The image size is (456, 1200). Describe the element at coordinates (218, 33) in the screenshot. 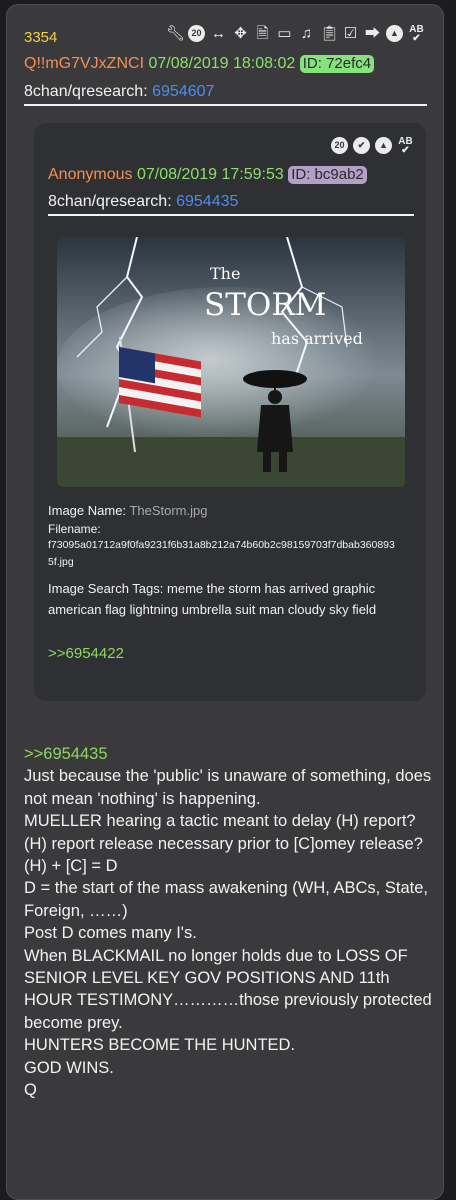

I see `horizontal-arrows-icon: ↔` at that location.